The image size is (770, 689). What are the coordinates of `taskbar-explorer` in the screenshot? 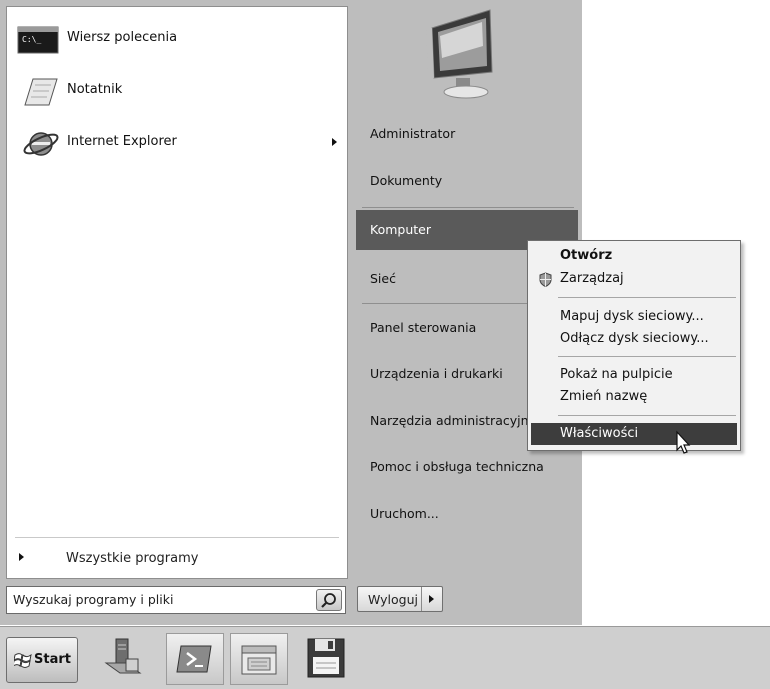 It's located at (259, 659).